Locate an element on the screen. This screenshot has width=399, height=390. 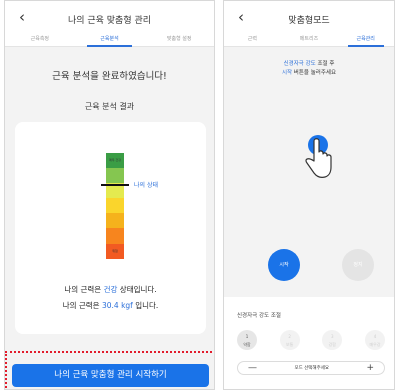
status-marker-label: 나의 상태 is located at coordinates (146, 185).